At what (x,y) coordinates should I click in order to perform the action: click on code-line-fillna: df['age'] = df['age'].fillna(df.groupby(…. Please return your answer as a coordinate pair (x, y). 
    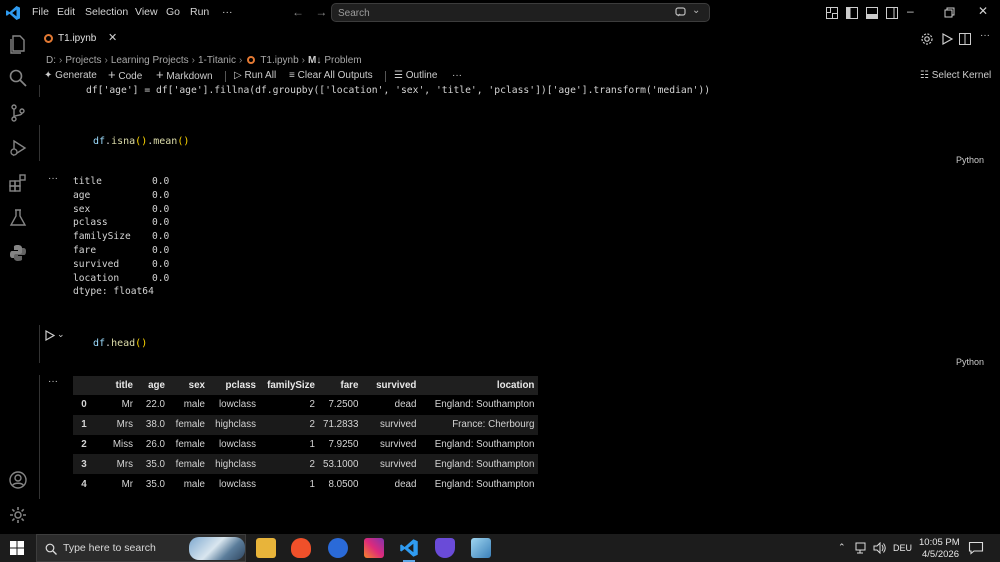
    Looking at the image, I should click on (398, 90).